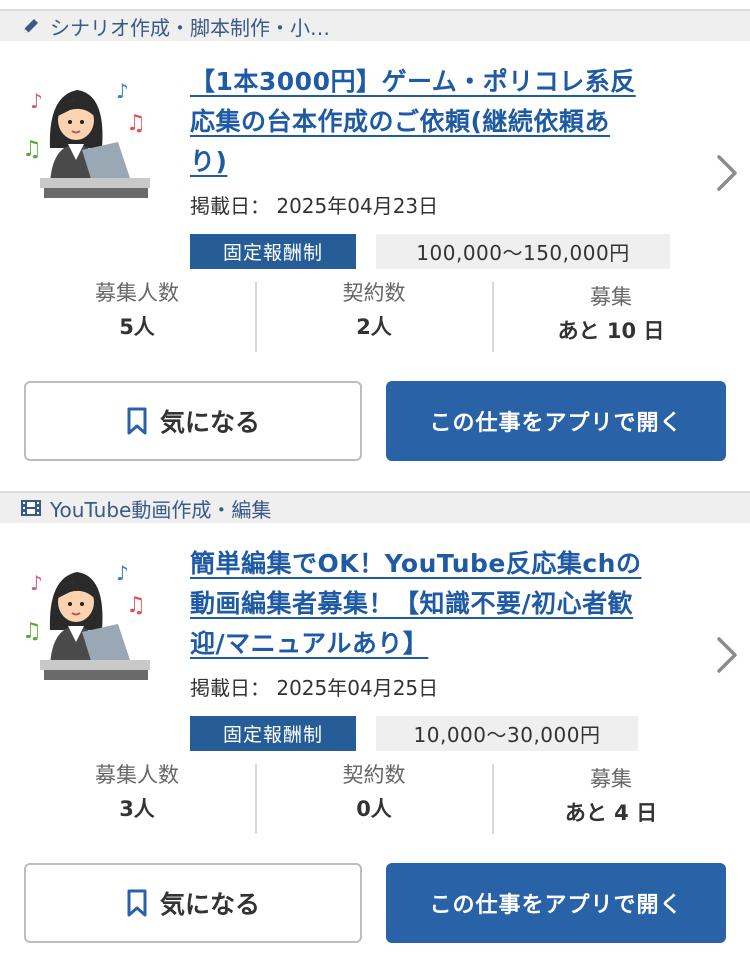 This screenshot has height=973, width=750. I want to click on stat-contract: 契約数 2人, so click(374, 318).